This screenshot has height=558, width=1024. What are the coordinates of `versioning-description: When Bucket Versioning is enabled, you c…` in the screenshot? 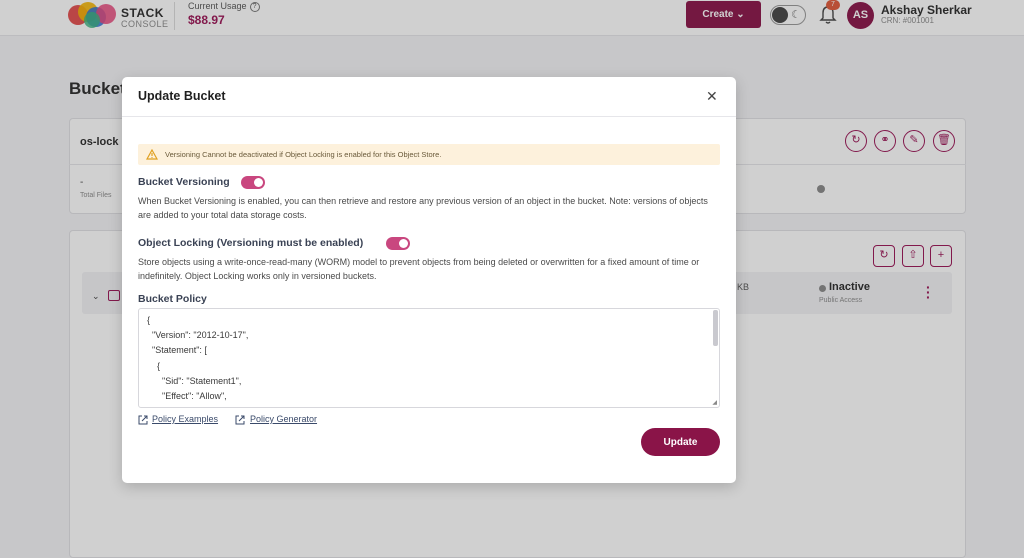 It's located at (423, 208).